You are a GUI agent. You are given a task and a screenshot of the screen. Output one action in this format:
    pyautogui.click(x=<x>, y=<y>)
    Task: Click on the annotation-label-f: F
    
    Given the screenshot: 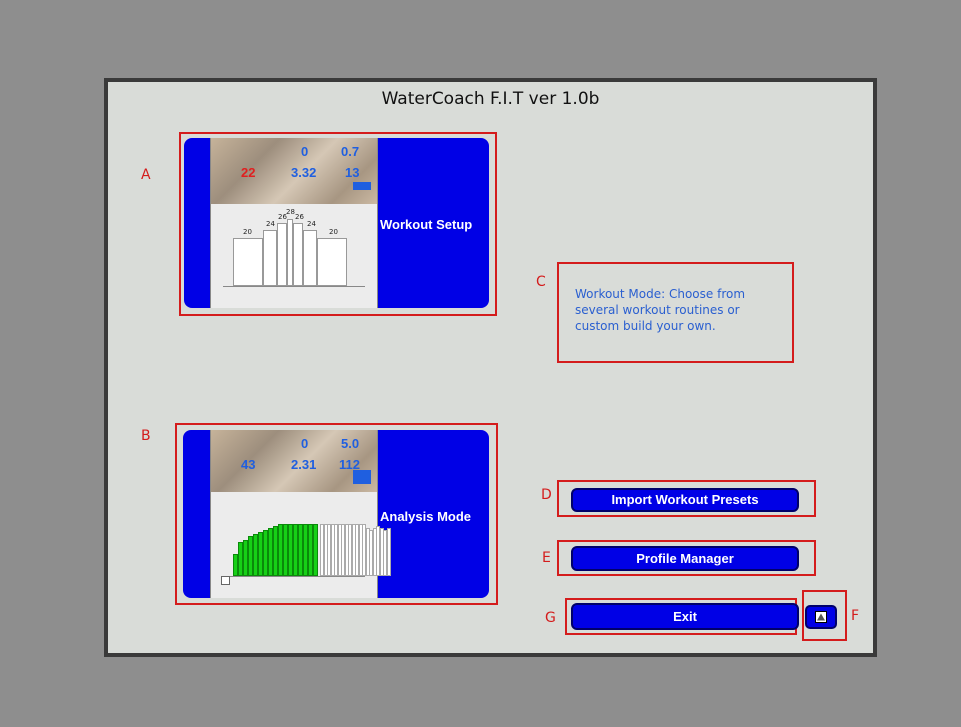 What is the action you would take?
    pyautogui.click(x=855, y=616)
    